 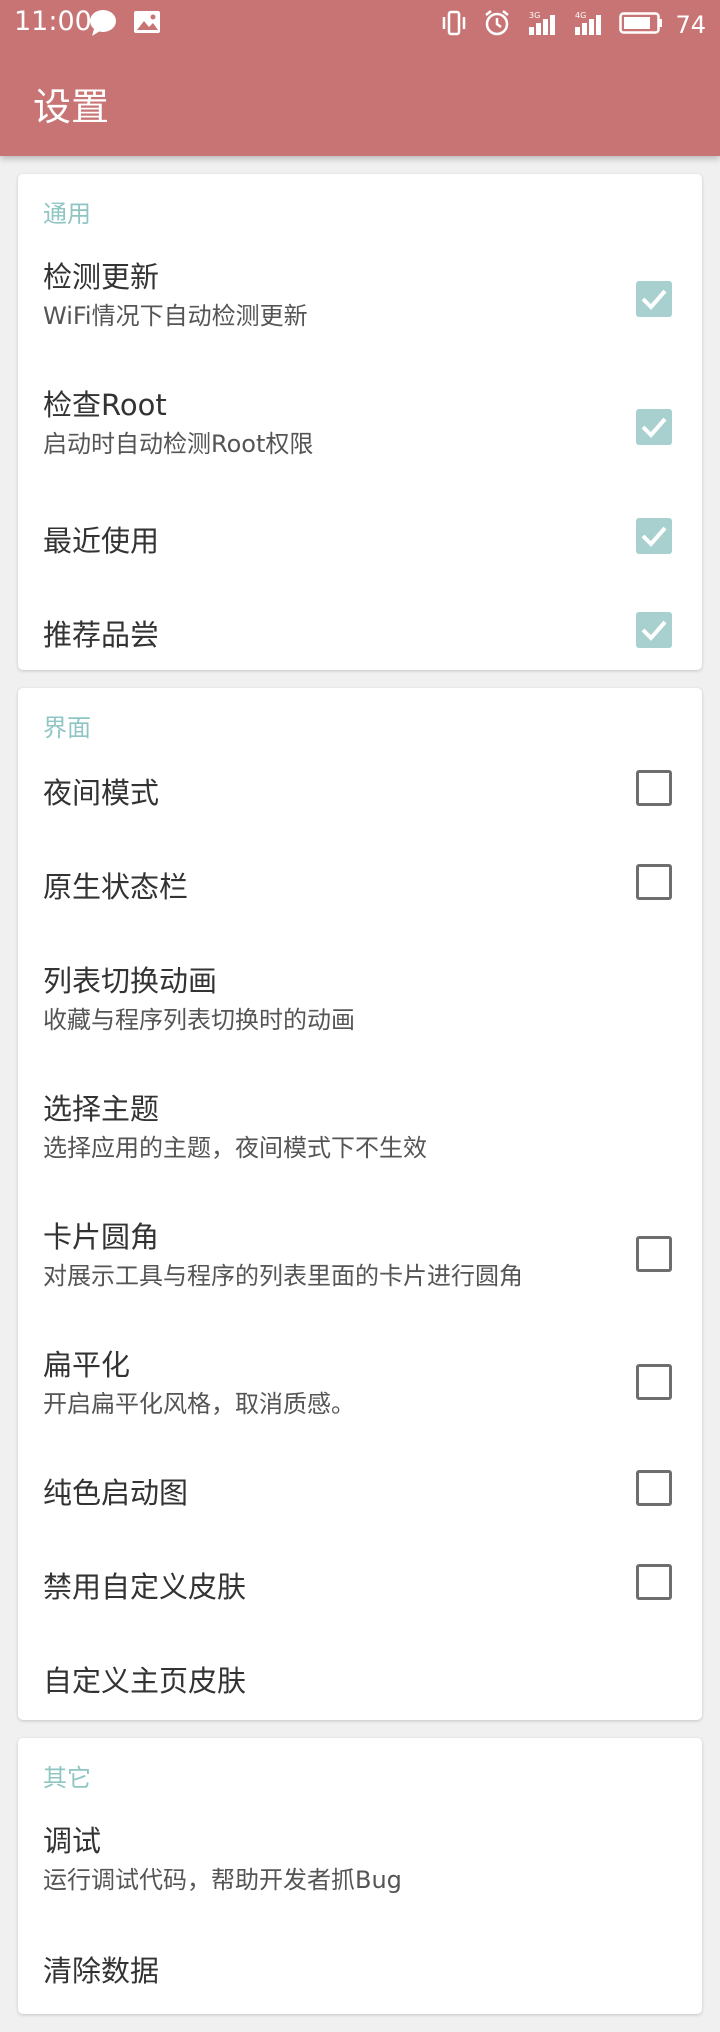 What do you see at coordinates (145, 1587) in the screenshot?
I see `setting-title: 禁用自定义皮肤` at bounding box center [145, 1587].